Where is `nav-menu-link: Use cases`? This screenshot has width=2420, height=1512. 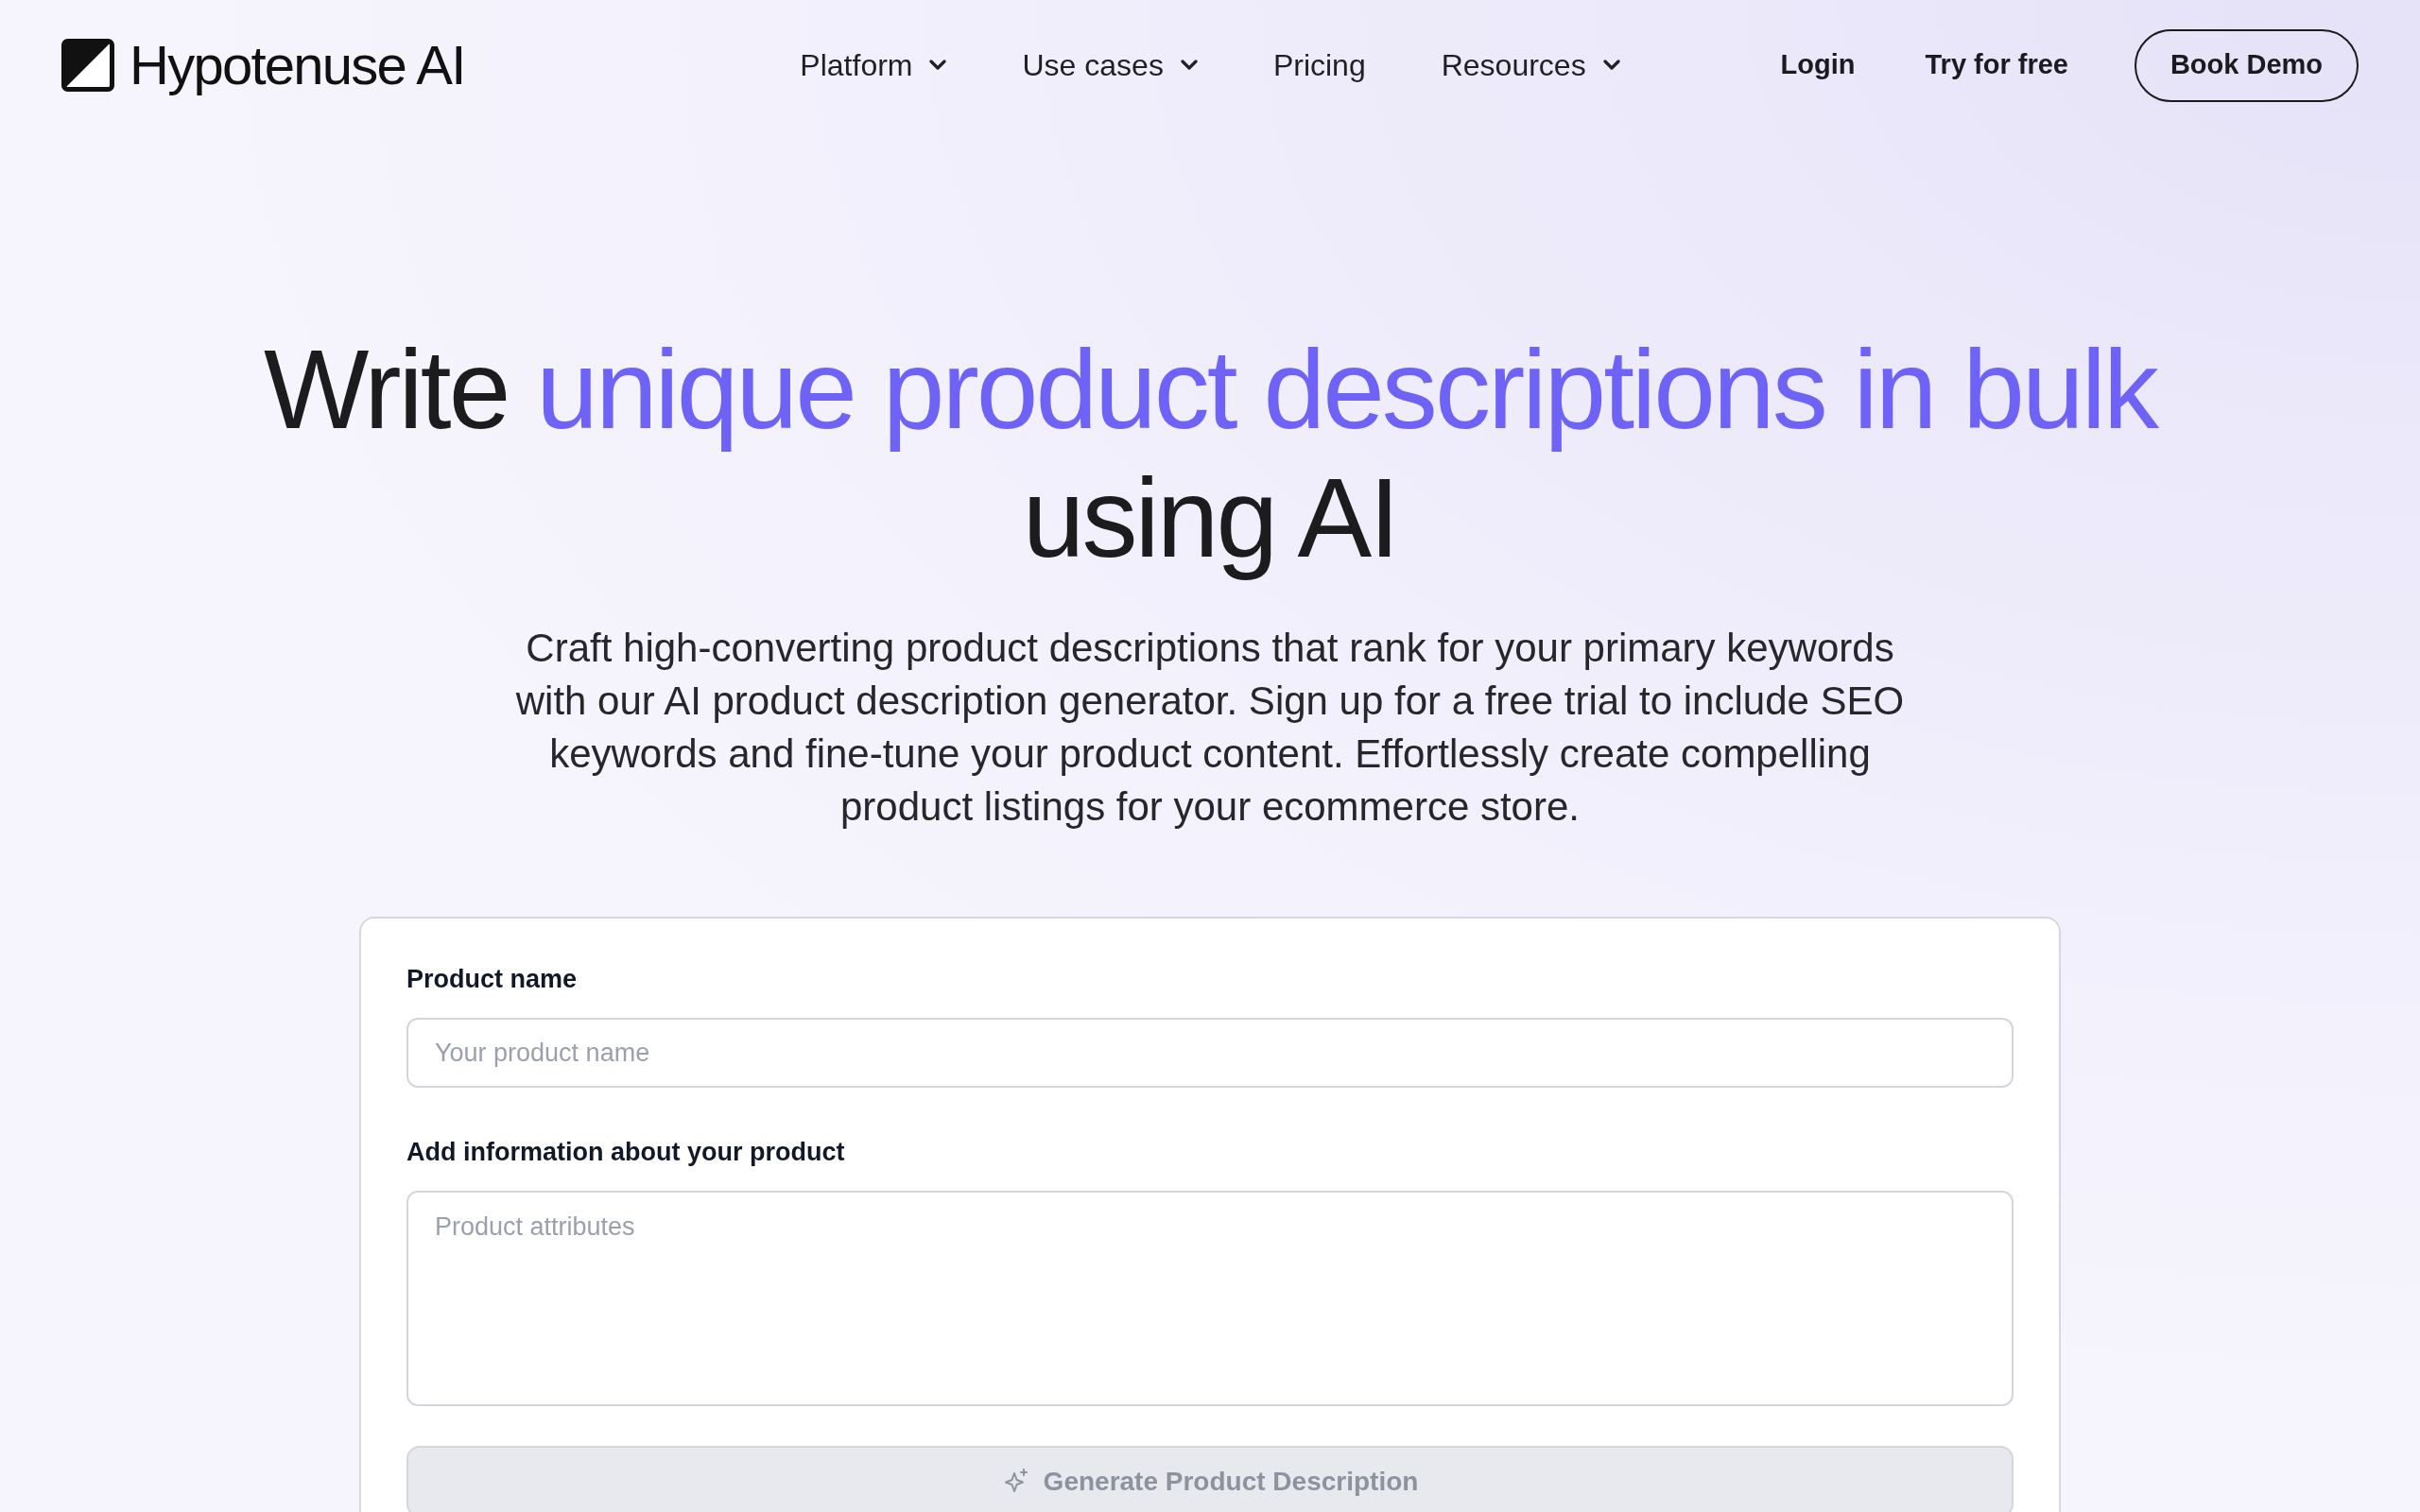 nav-menu-link: Use cases is located at coordinates (1110, 65).